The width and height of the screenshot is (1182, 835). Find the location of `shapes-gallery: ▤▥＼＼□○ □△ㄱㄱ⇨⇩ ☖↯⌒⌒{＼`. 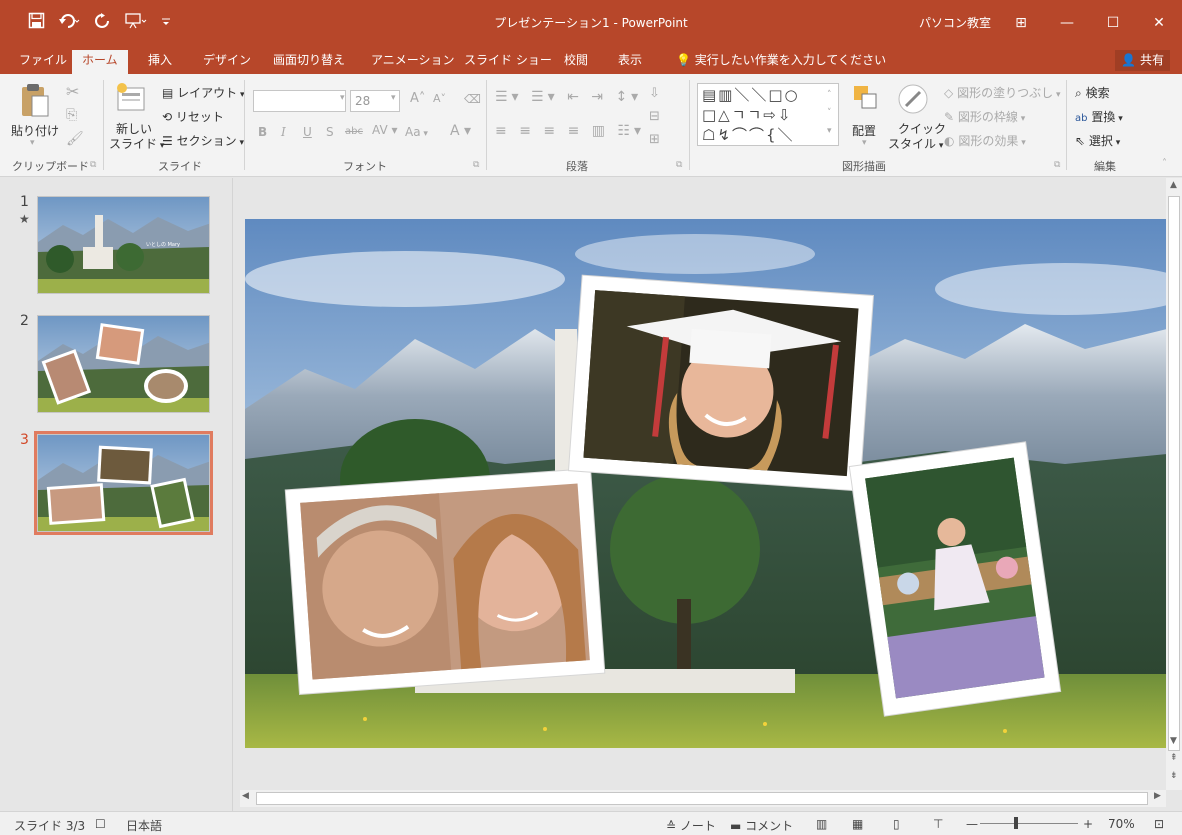

shapes-gallery: ▤▥＼＼□○ □△ㄱㄱ⇨⇩ ☖↯⌒⌒{＼ is located at coordinates (768, 114).